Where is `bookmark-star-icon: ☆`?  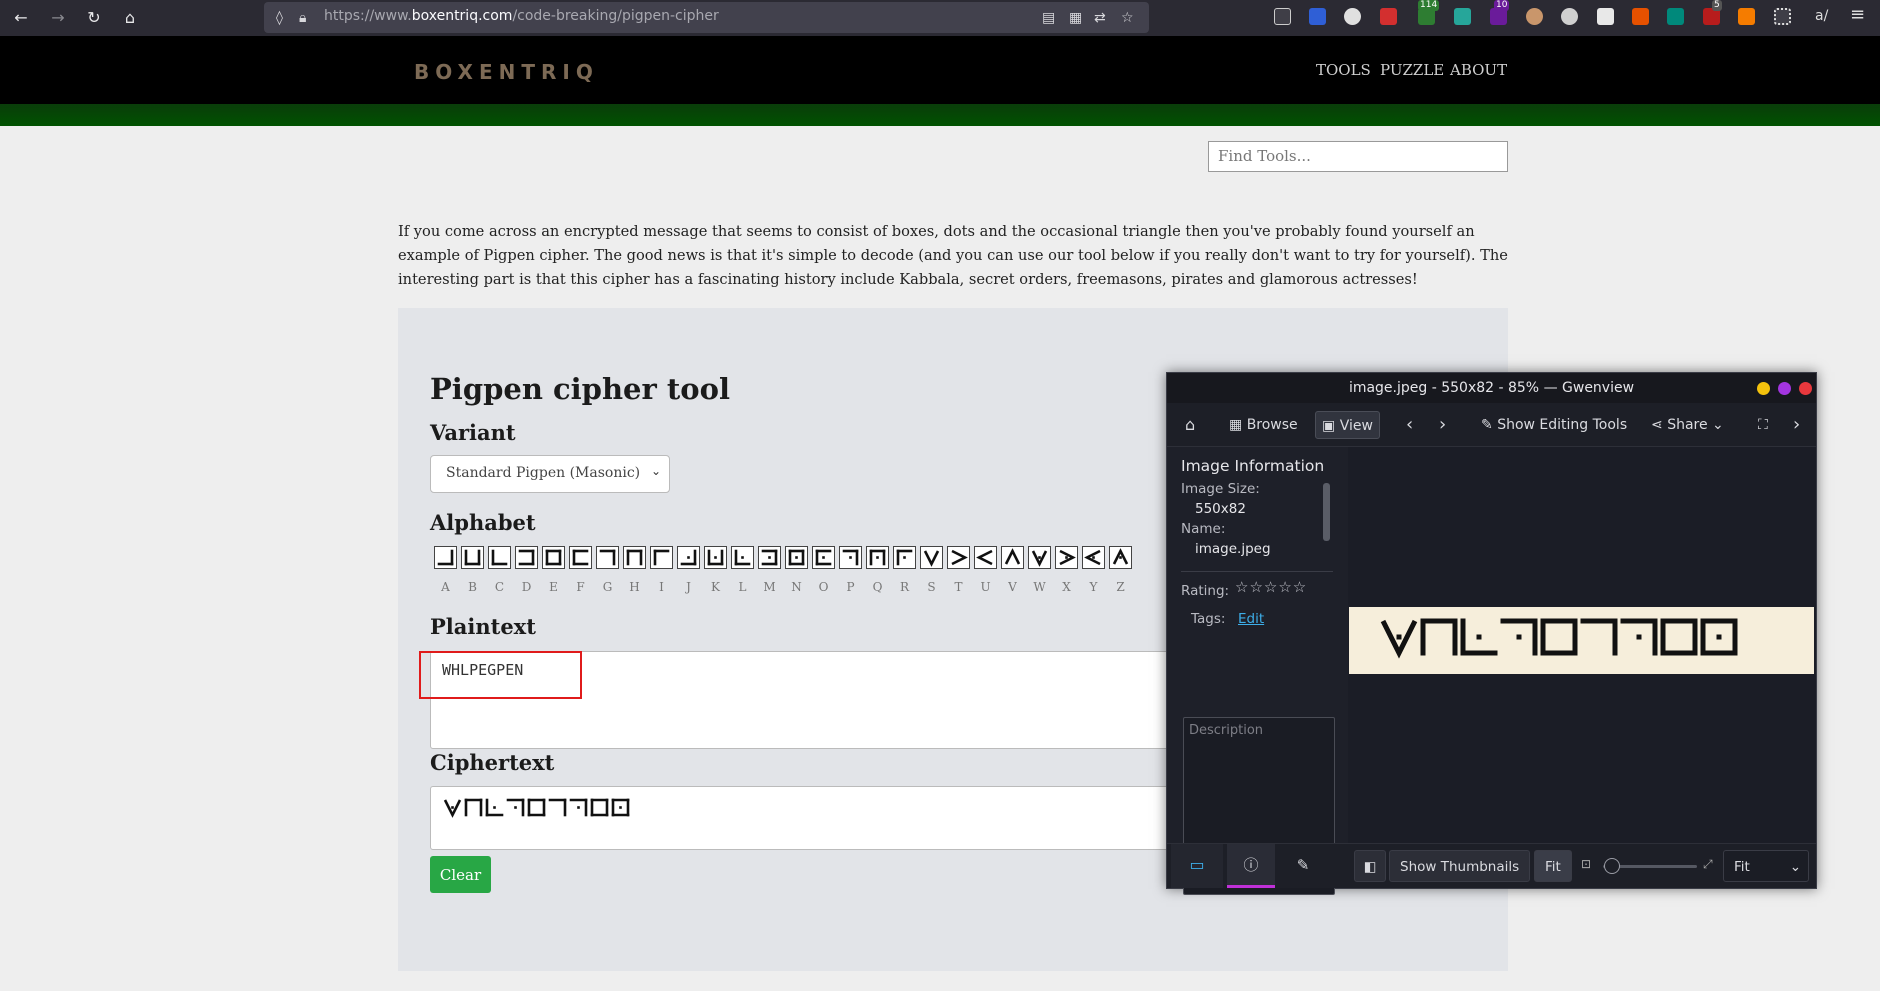 bookmark-star-icon: ☆ is located at coordinates (1127, 18).